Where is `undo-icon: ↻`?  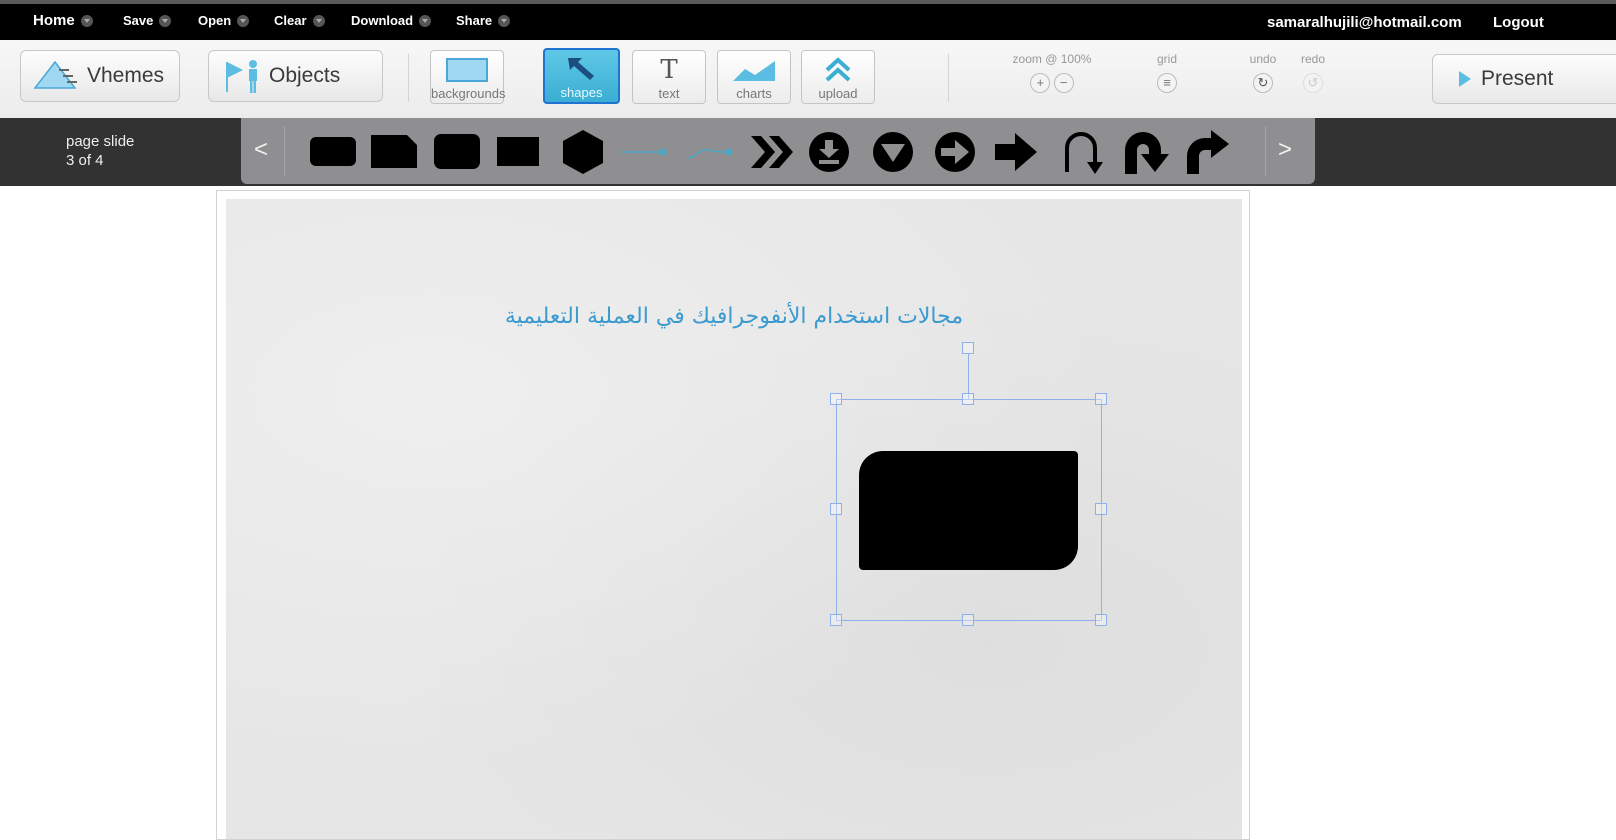 undo-icon: ↻ is located at coordinates (1263, 83).